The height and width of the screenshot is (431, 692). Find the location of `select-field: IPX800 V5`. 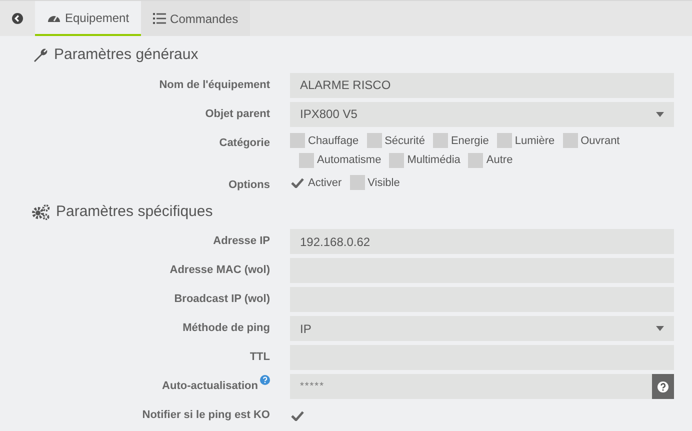

select-field: IPX800 V5 is located at coordinates (482, 114).